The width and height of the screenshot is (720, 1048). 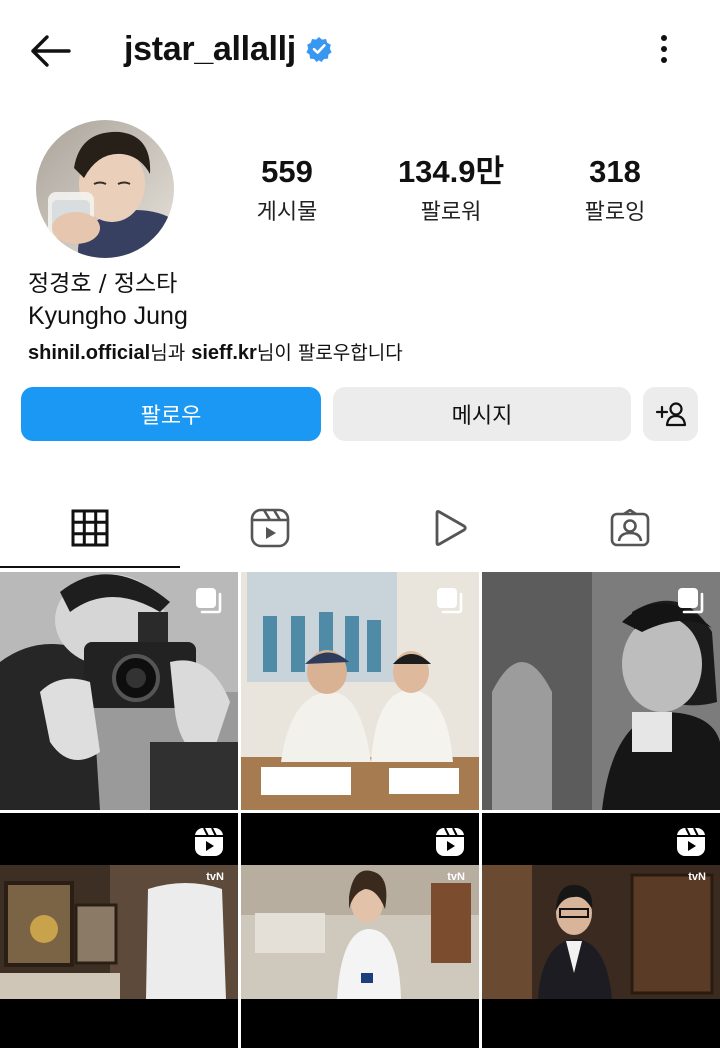 I want to click on following-count: 318 팔로잉, so click(x=615, y=190).